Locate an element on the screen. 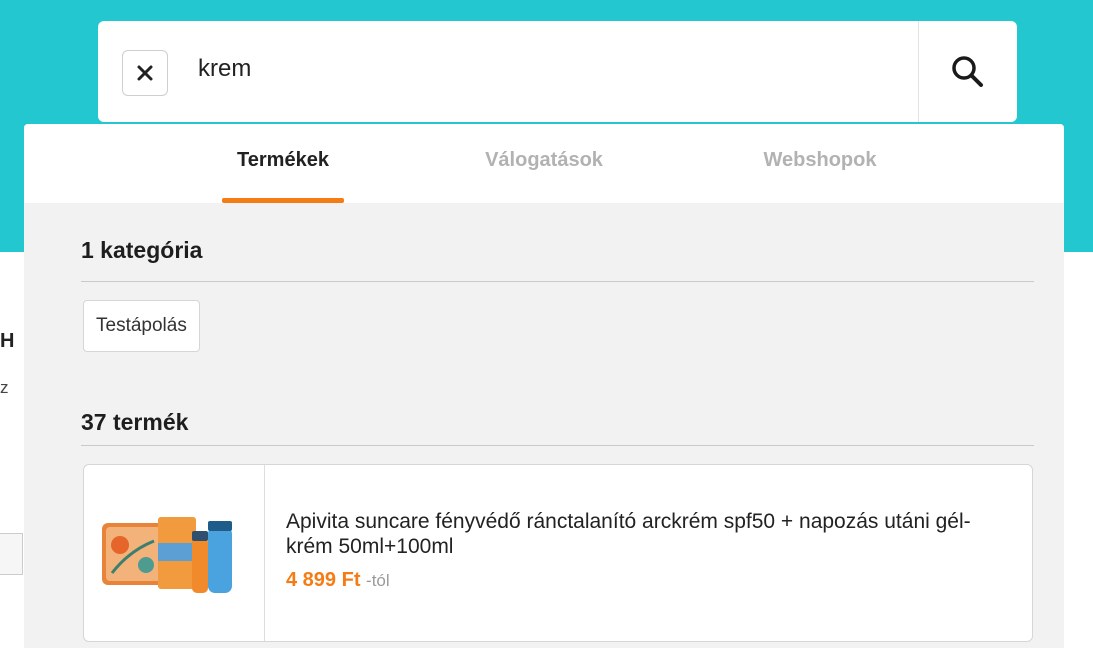 The height and width of the screenshot is (648, 1093). search-button is located at coordinates (968, 71).